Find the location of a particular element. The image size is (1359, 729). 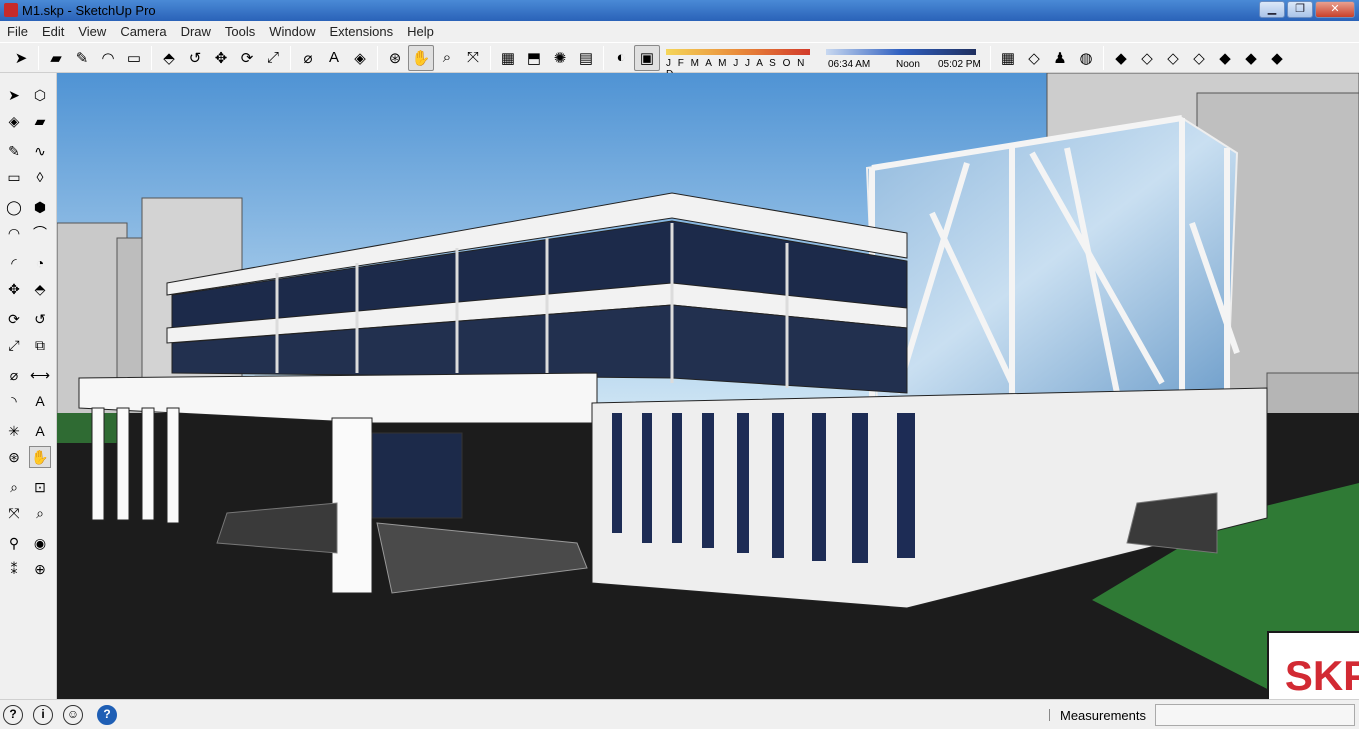

time-start-label: 06:34 AM is located at coordinates (849, 64).